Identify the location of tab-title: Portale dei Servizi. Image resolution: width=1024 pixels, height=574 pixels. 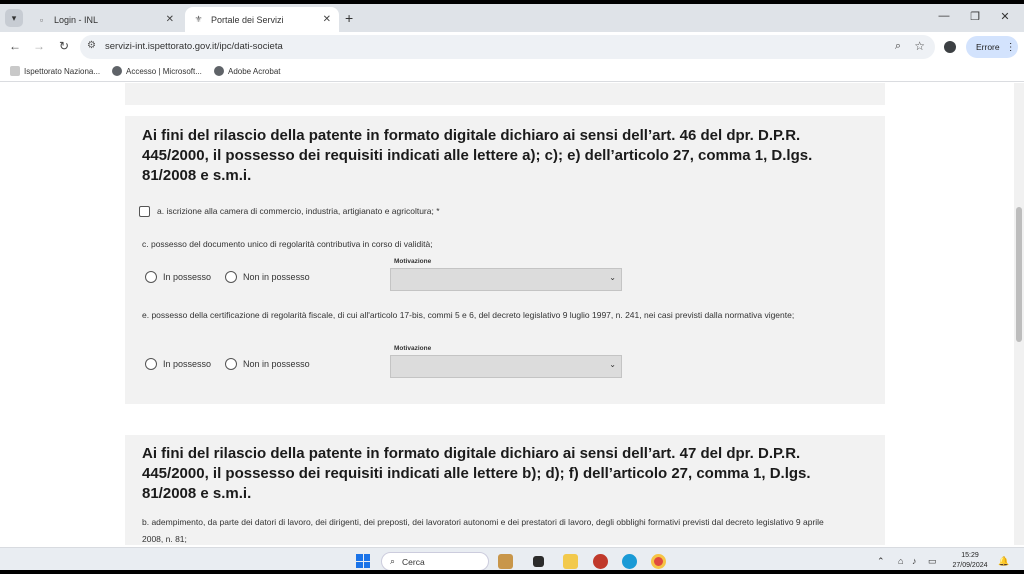
(247, 19).